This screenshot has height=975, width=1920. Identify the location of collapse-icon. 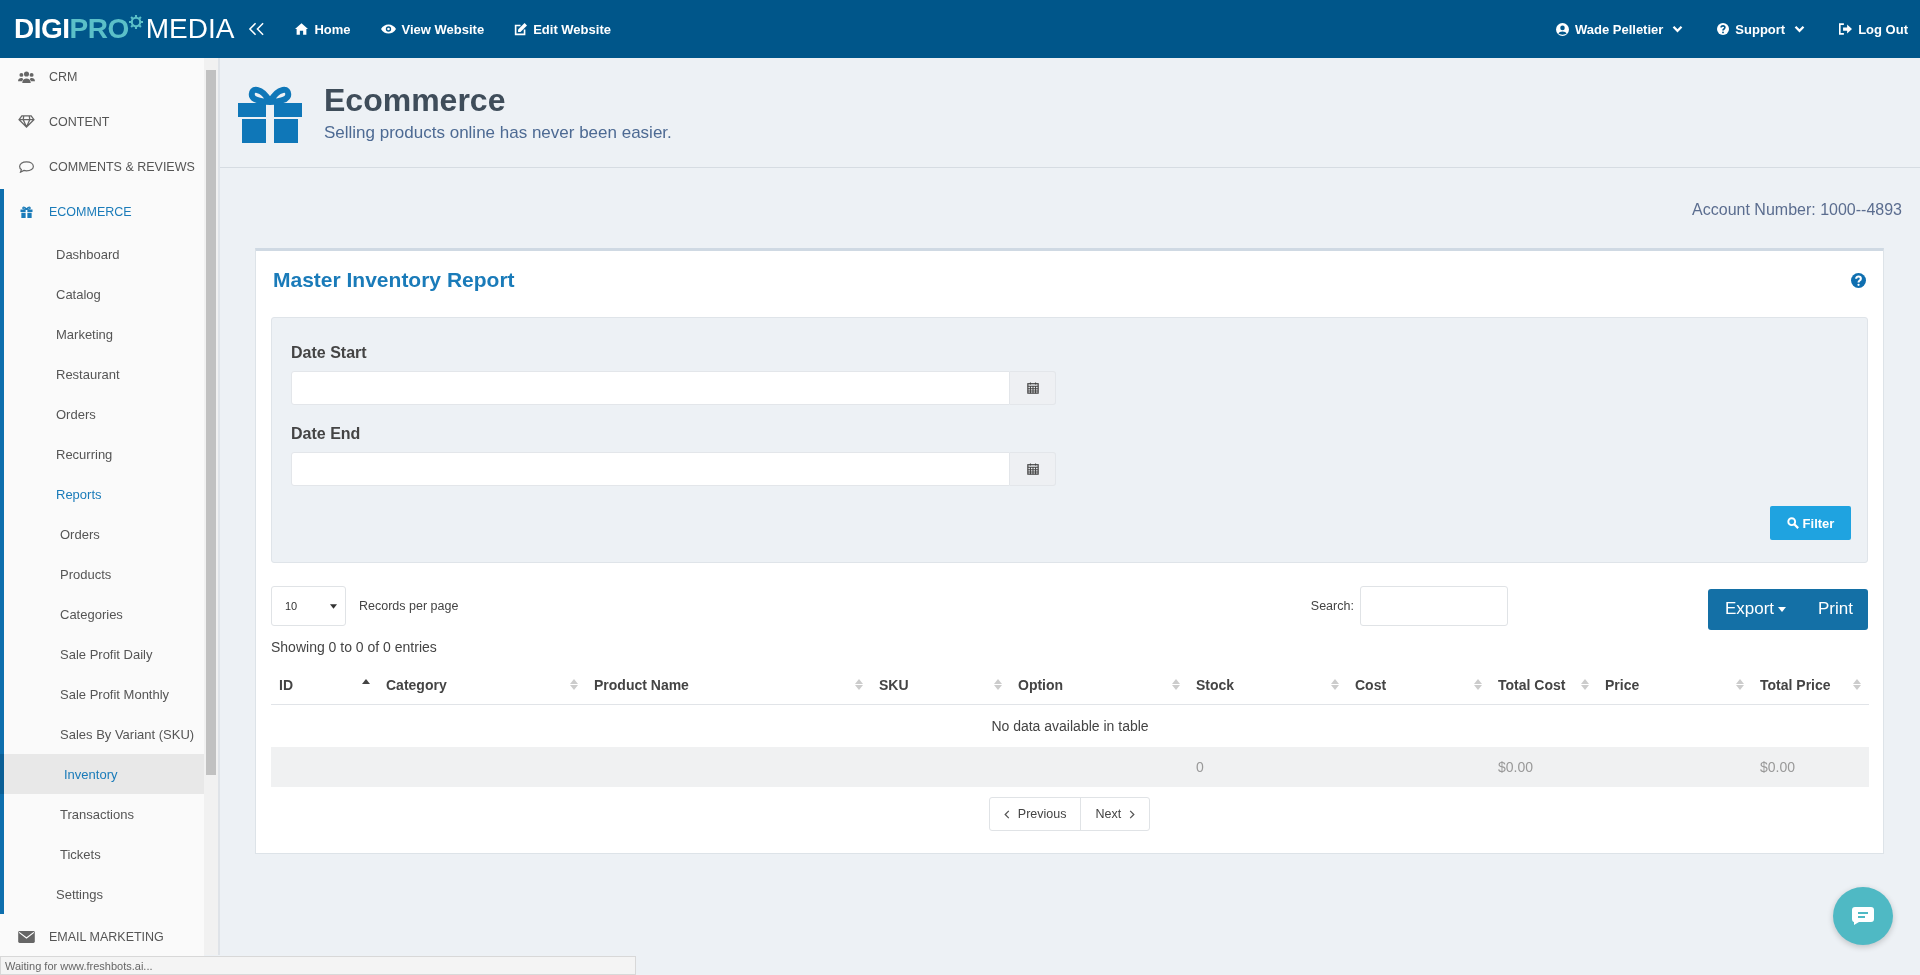
(257, 29).